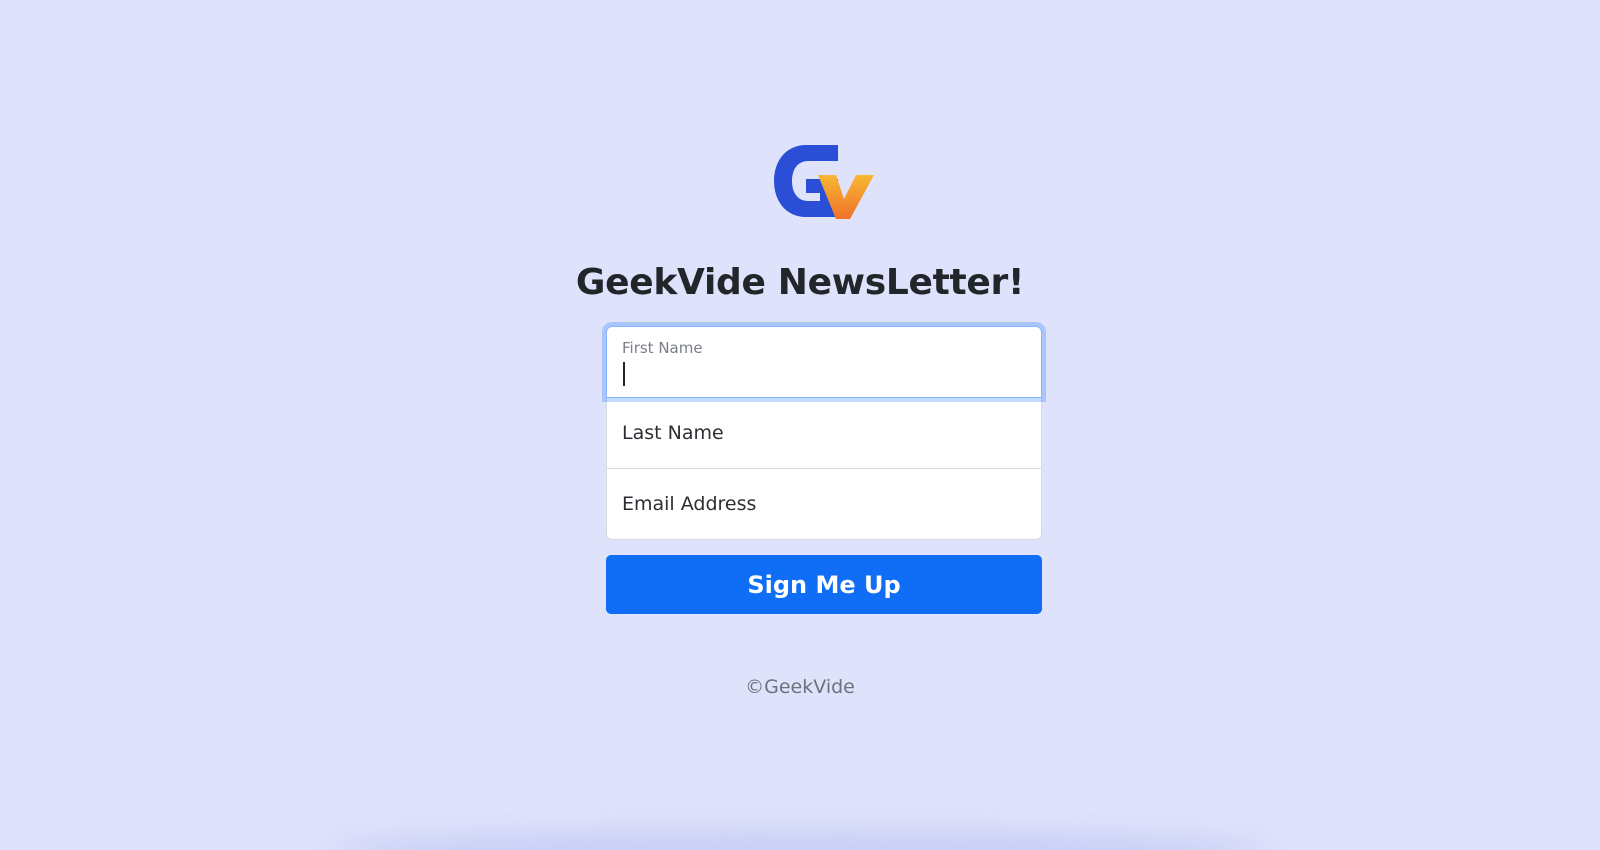 This screenshot has height=850, width=1600. I want to click on copyright-text: ©GeekVide, so click(800, 687).